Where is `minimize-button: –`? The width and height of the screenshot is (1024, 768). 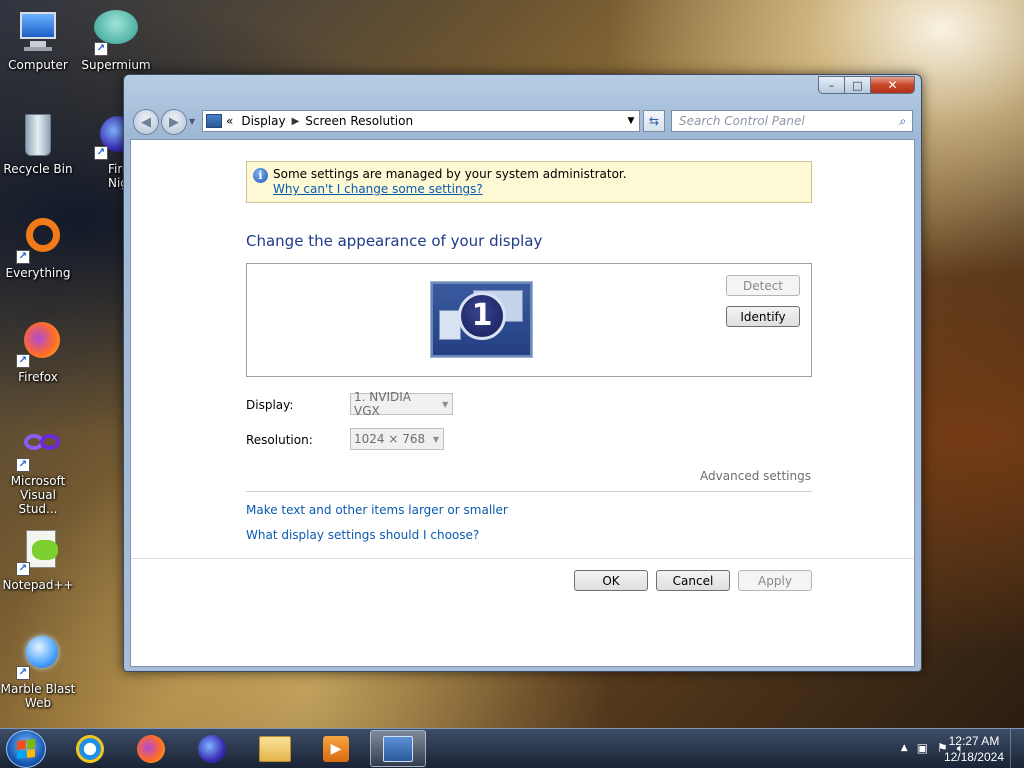
minimize-button: – is located at coordinates (831, 85).